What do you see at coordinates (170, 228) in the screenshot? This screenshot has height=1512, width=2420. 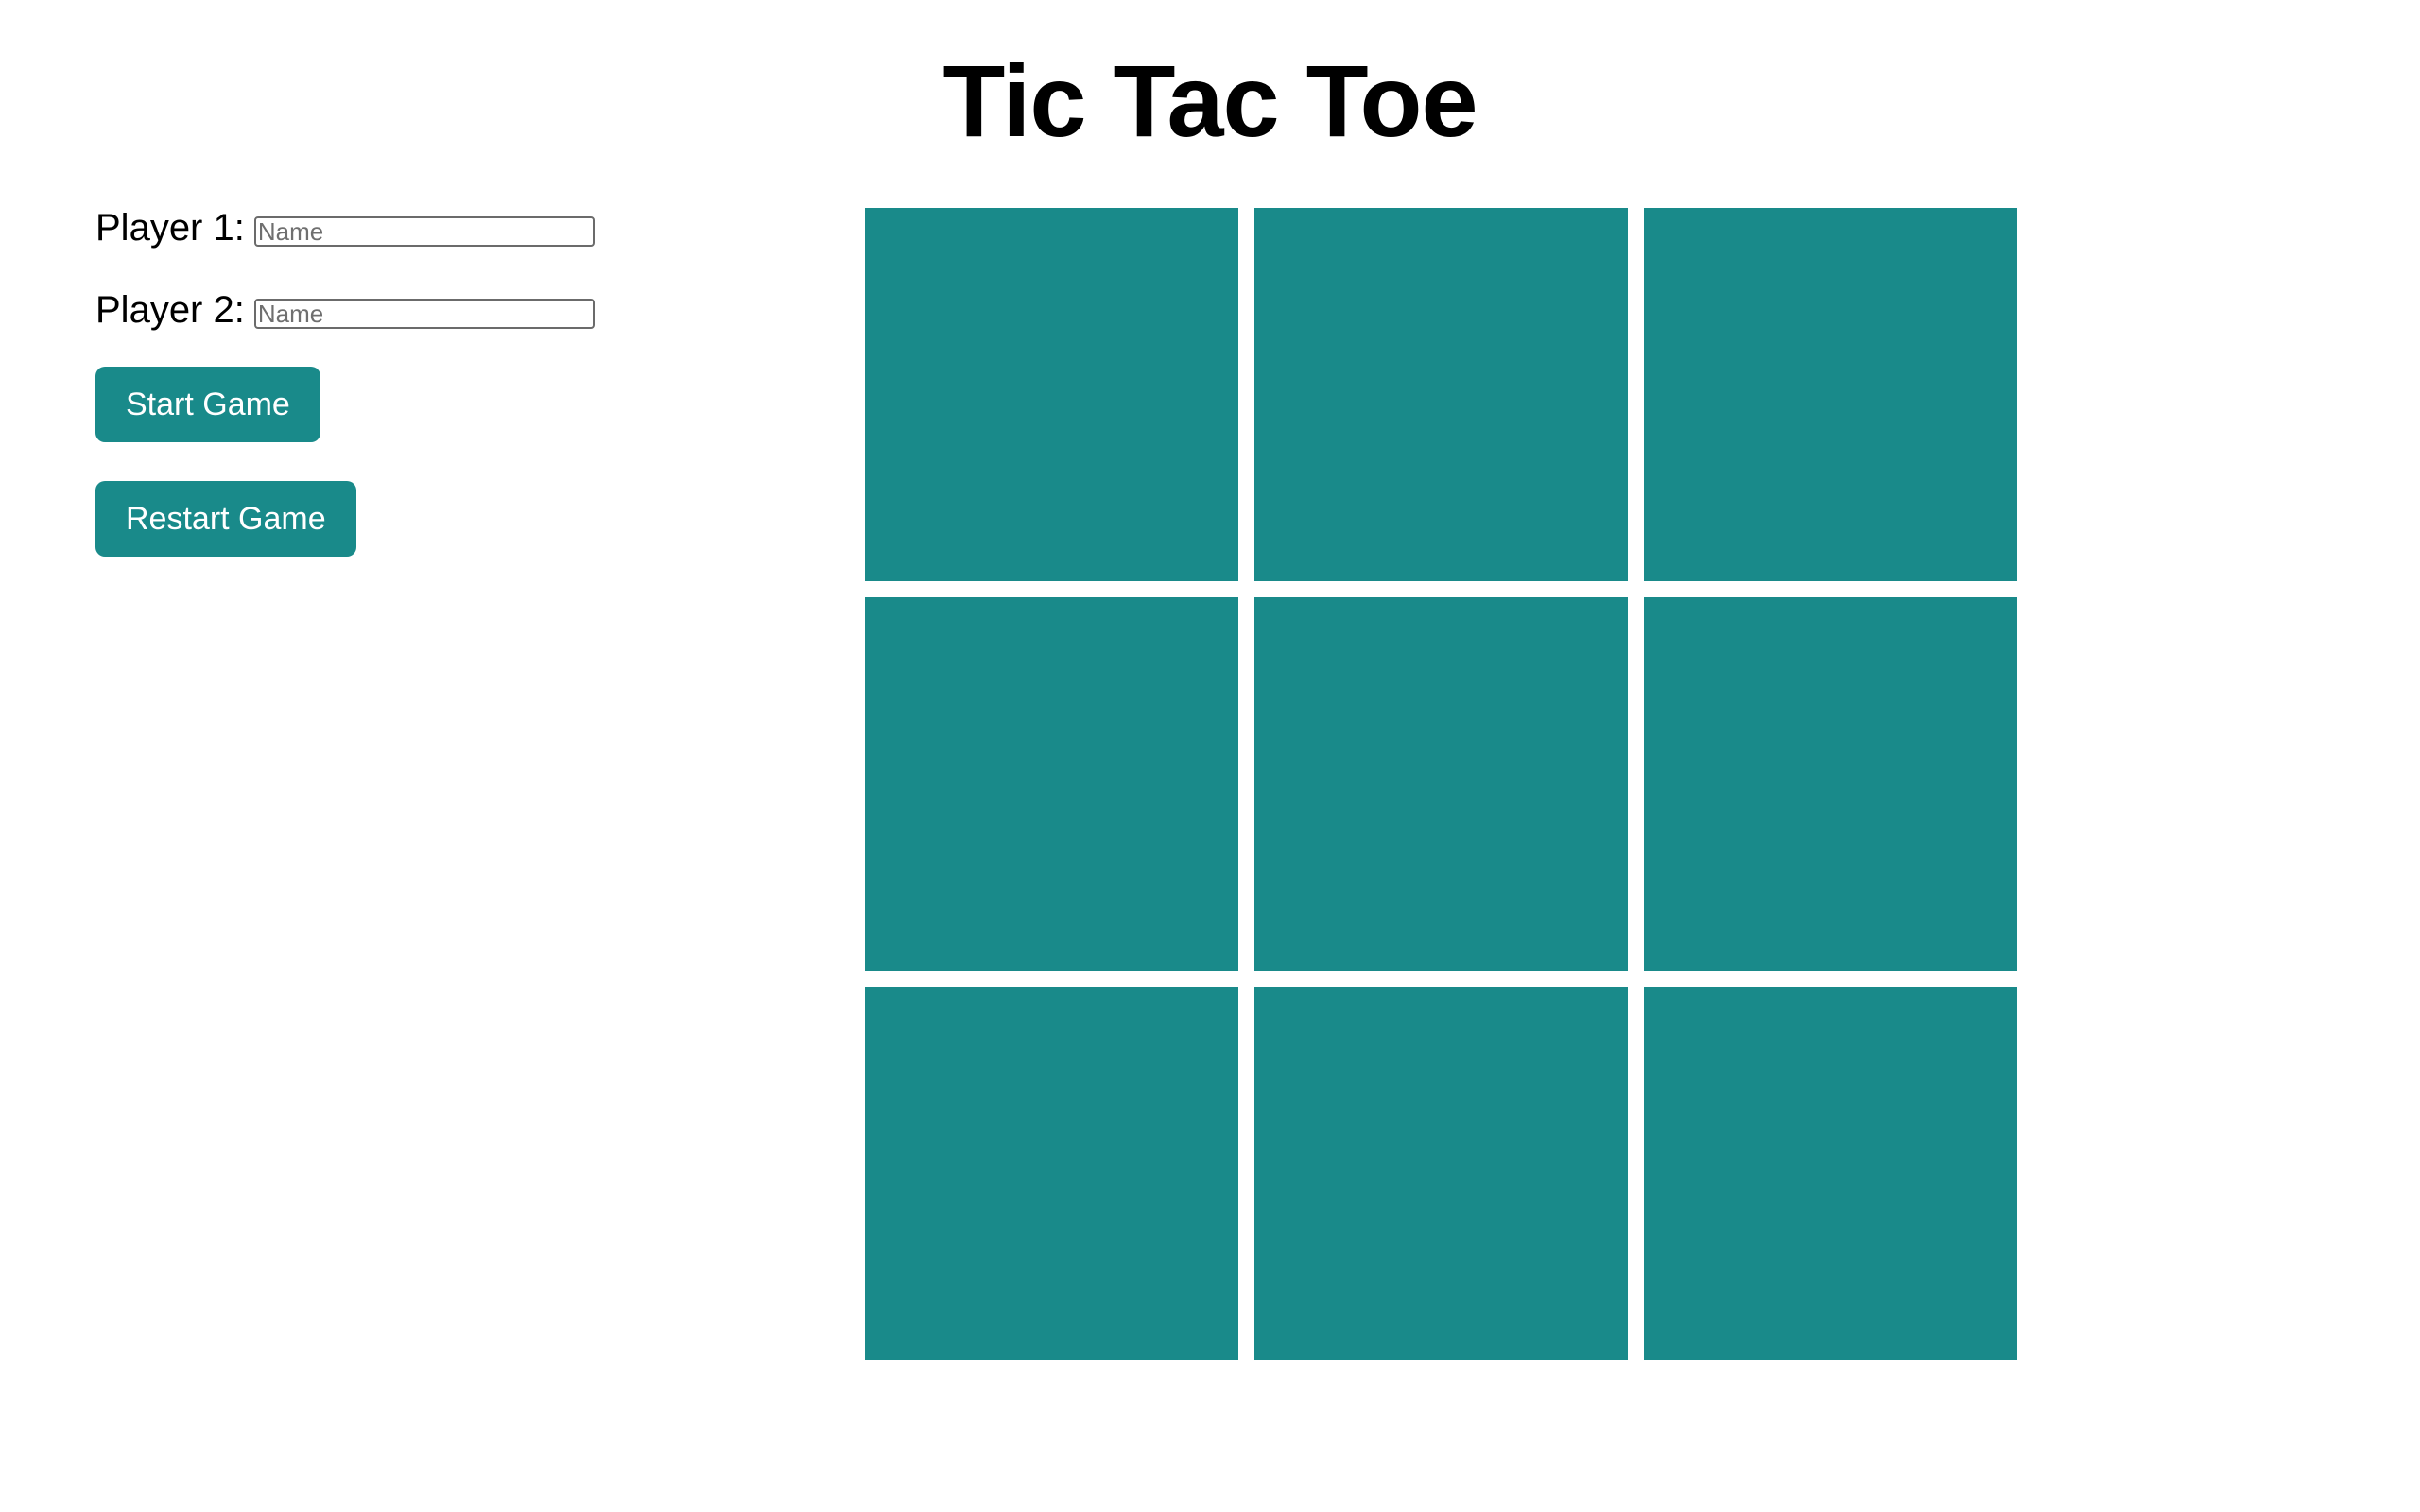 I see `player-1-label: Player 1:` at bounding box center [170, 228].